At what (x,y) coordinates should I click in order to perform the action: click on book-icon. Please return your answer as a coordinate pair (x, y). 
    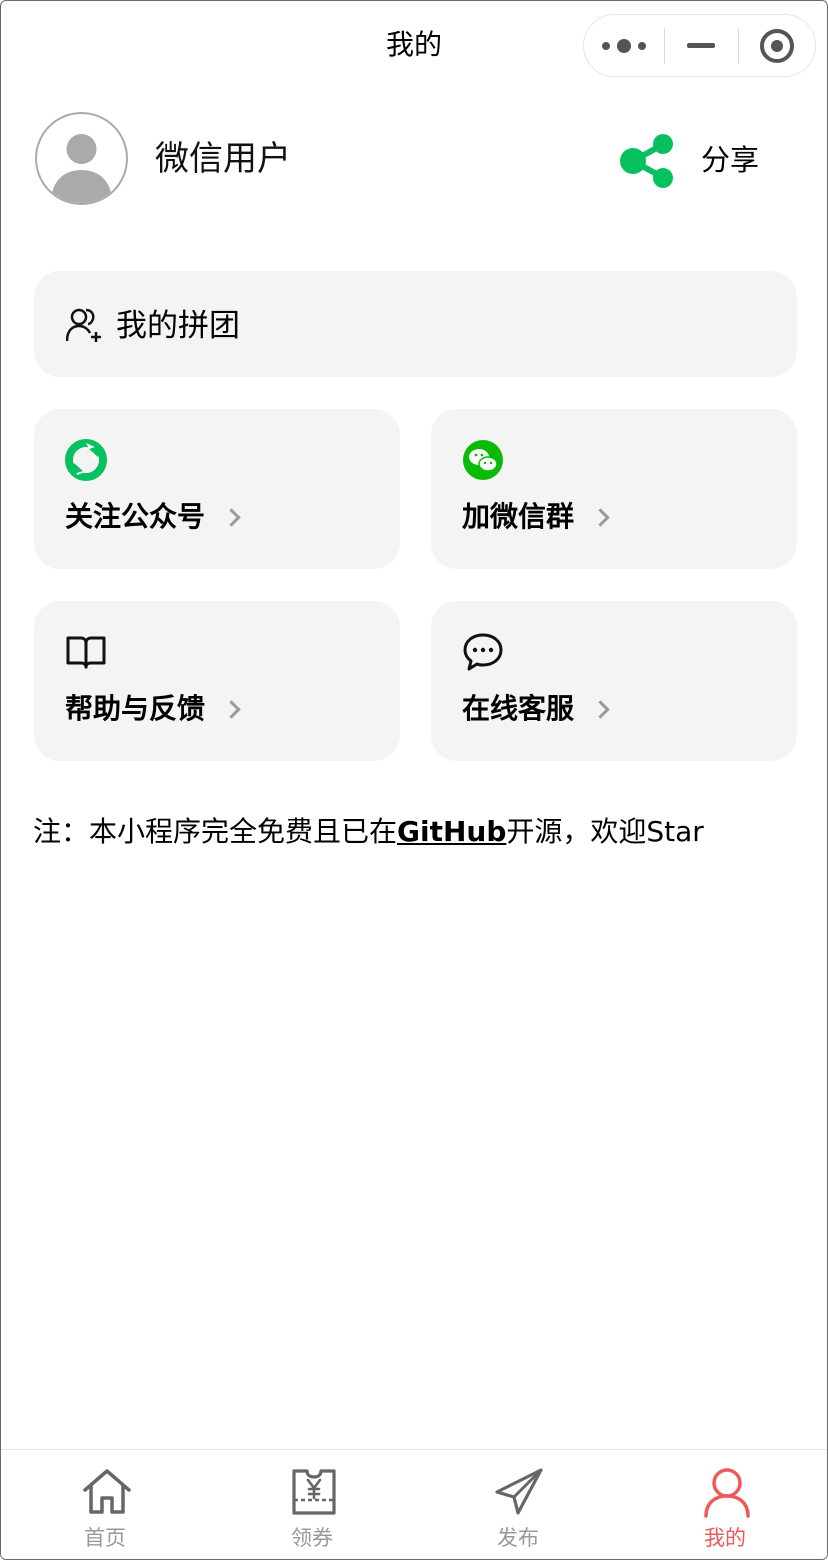
    Looking at the image, I should click on (86, 652).